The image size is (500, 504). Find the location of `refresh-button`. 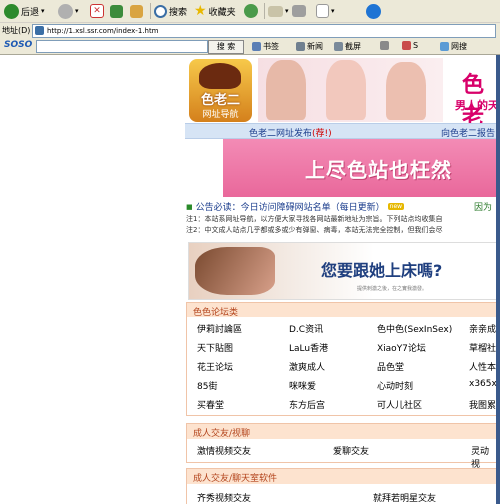

refresh-button is located at coordinates (116, 11).